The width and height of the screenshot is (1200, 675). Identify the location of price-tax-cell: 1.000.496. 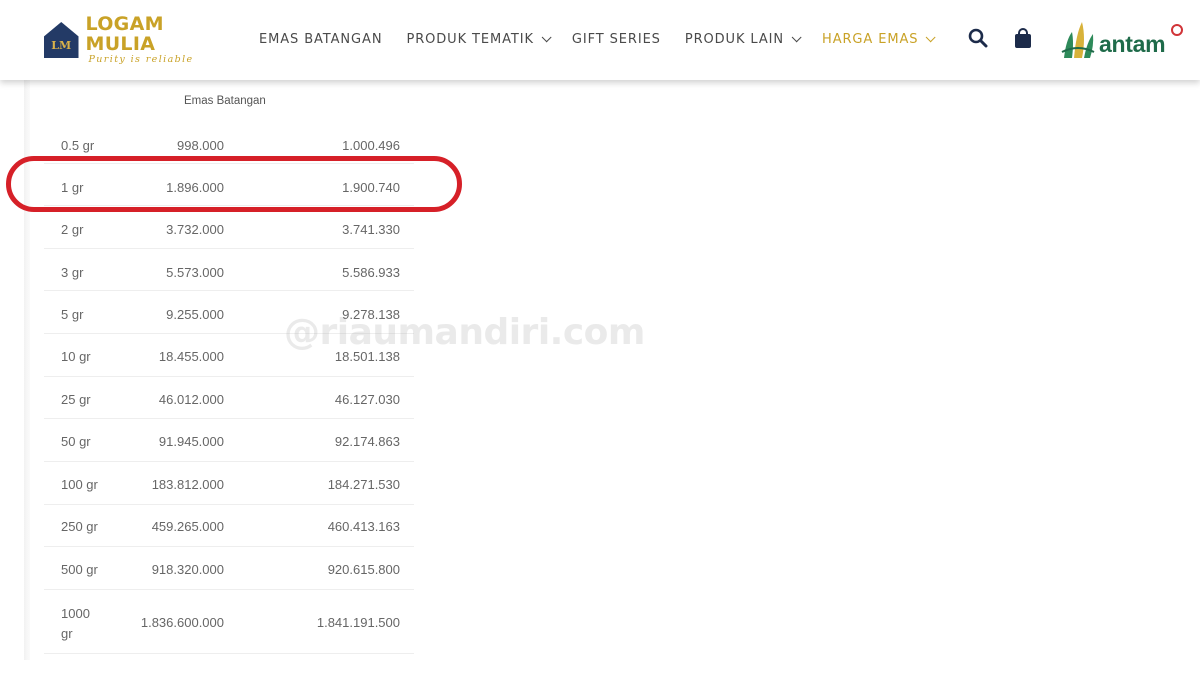
(371, 145).